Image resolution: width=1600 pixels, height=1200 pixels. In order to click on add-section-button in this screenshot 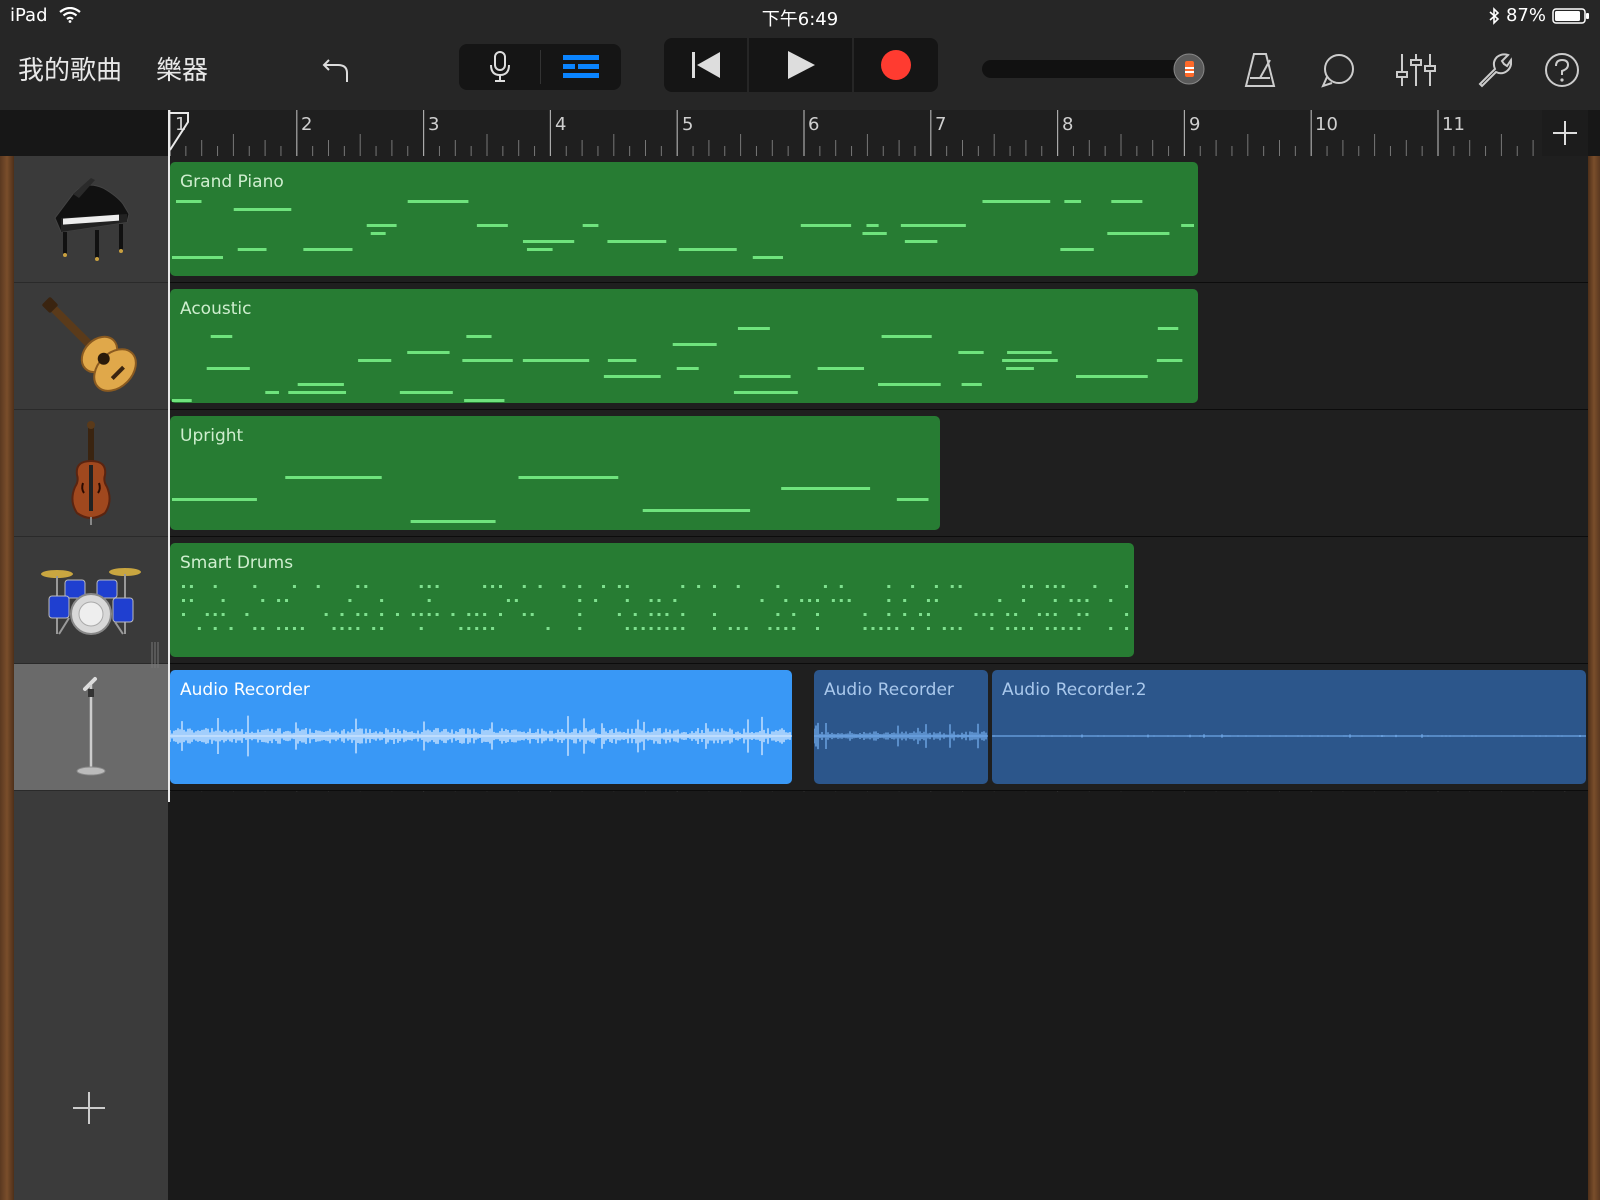, I will do `click(1565, 133)`.